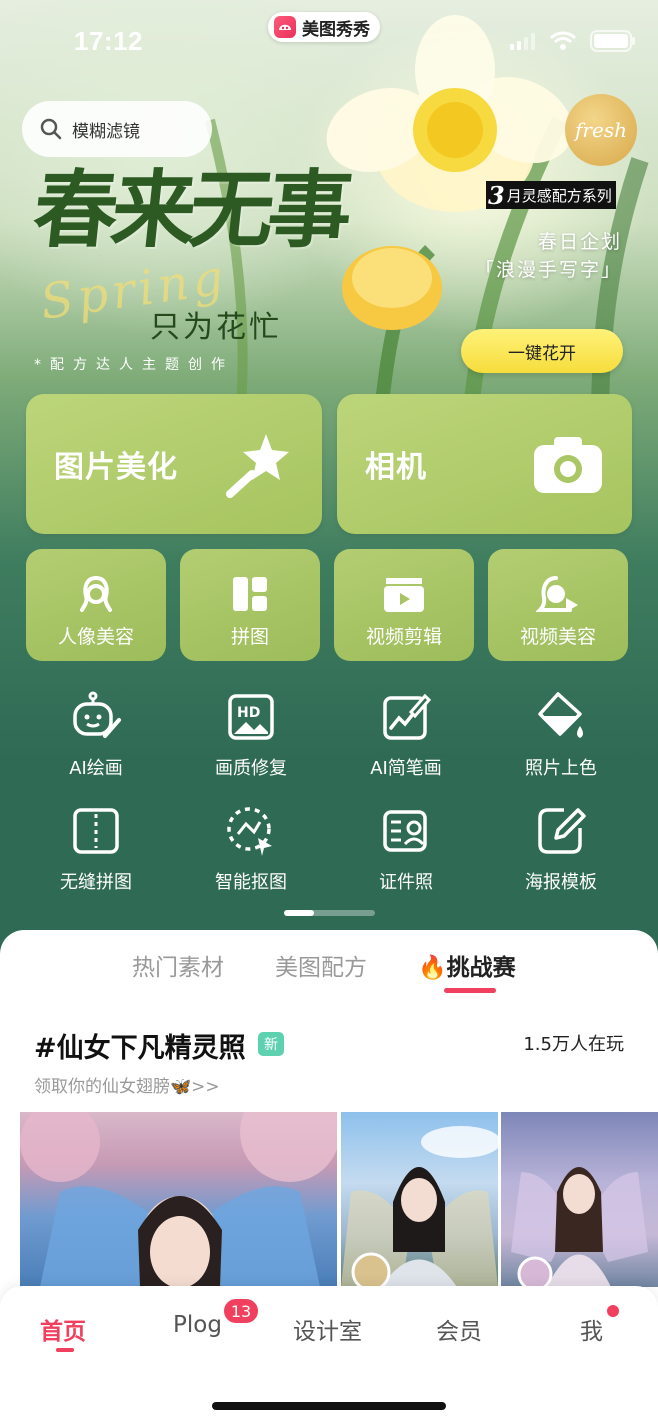 The height and width of the screenshot is (1424, 658). Describe the element at coordinates (327, 1329) in the screenshot. I see `tab-design-studio: 设计室` at that location.